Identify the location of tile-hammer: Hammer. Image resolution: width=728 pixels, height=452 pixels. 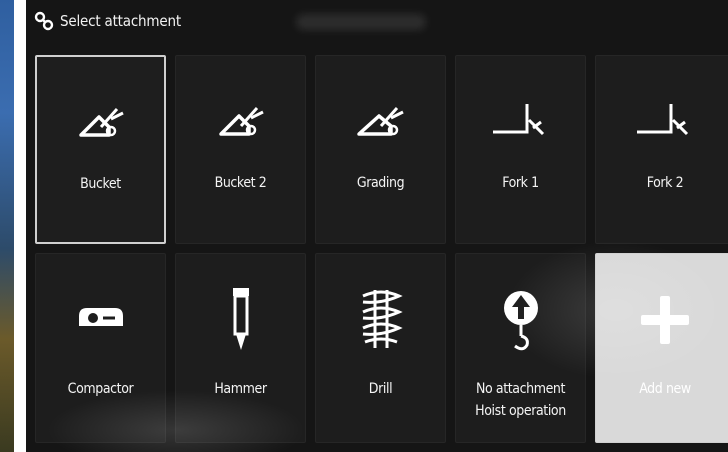
(240, 348).